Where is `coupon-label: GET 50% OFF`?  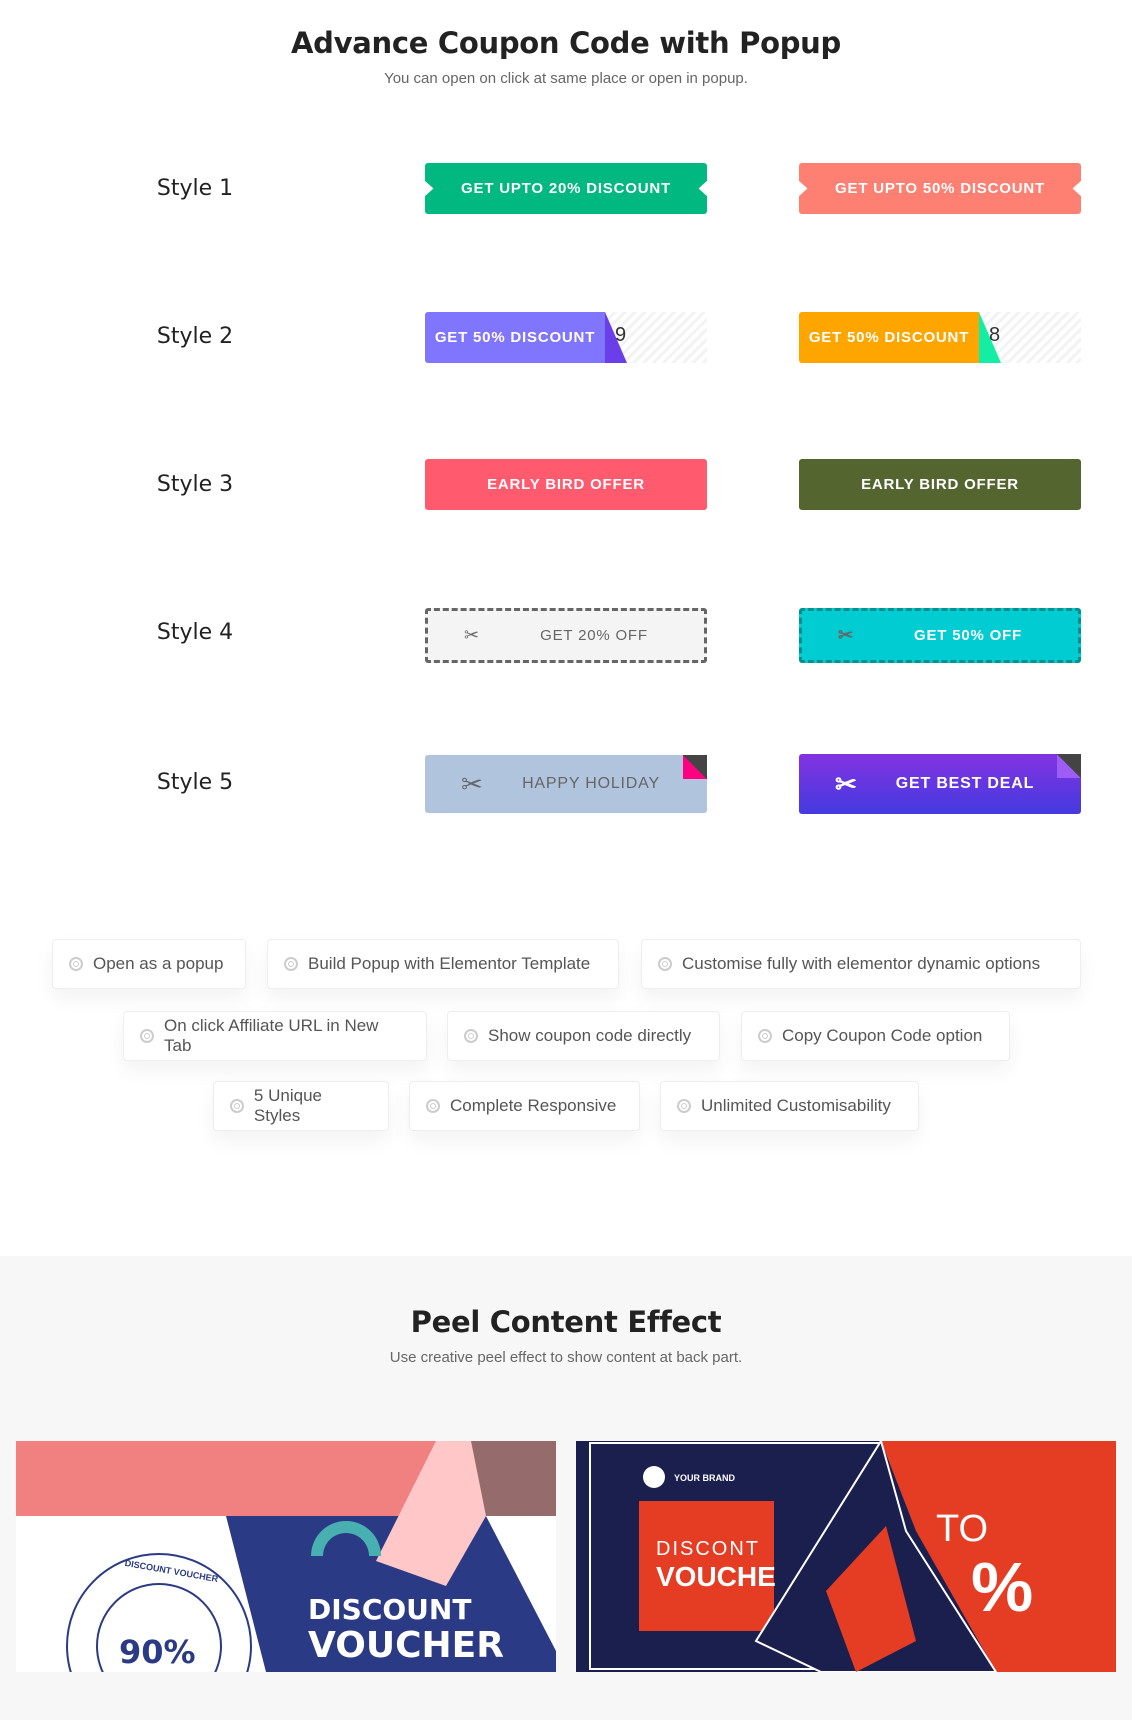 coupon-label: GET 50% OFF is located at coordinates (968, 635).